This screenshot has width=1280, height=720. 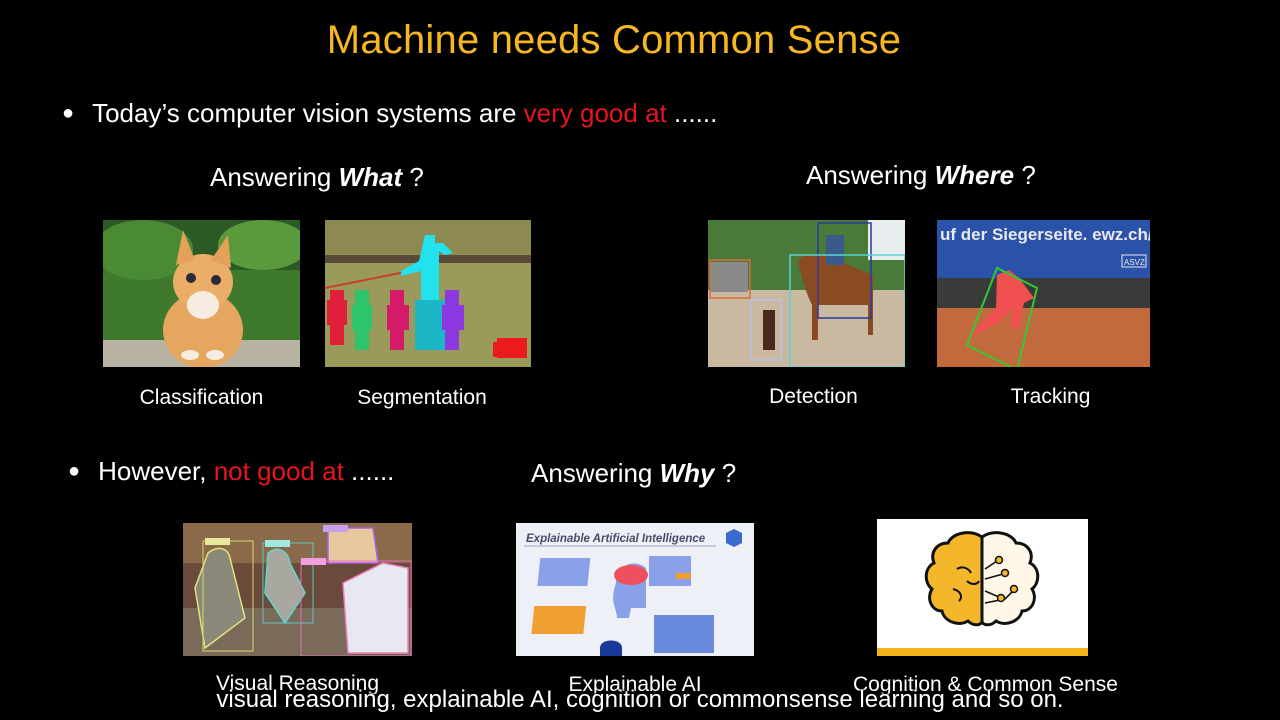 What do you see at coordinates (974, 175) in the screenshot?
I see `heading-emphasis: Where` at bounding box center [974, 175].